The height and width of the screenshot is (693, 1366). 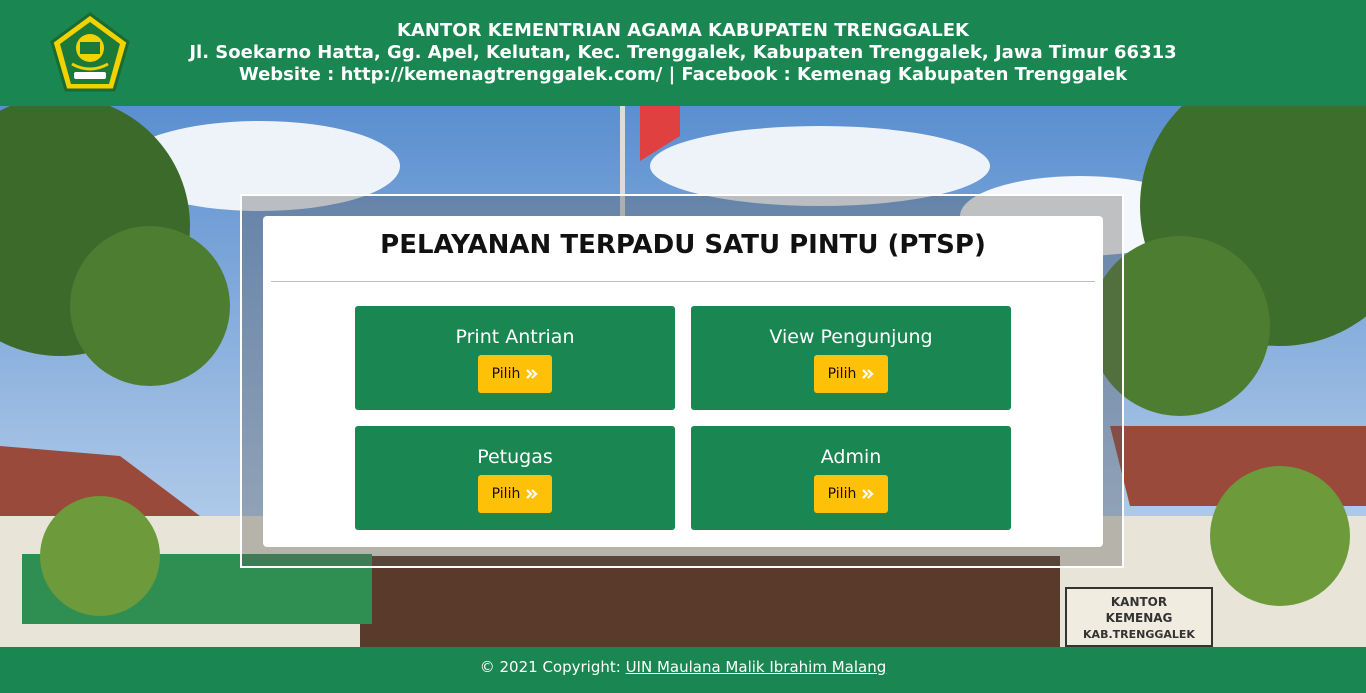 I want to click on sign-line3: KAB.TRENGGALEK, so click(x=1139, y=634).